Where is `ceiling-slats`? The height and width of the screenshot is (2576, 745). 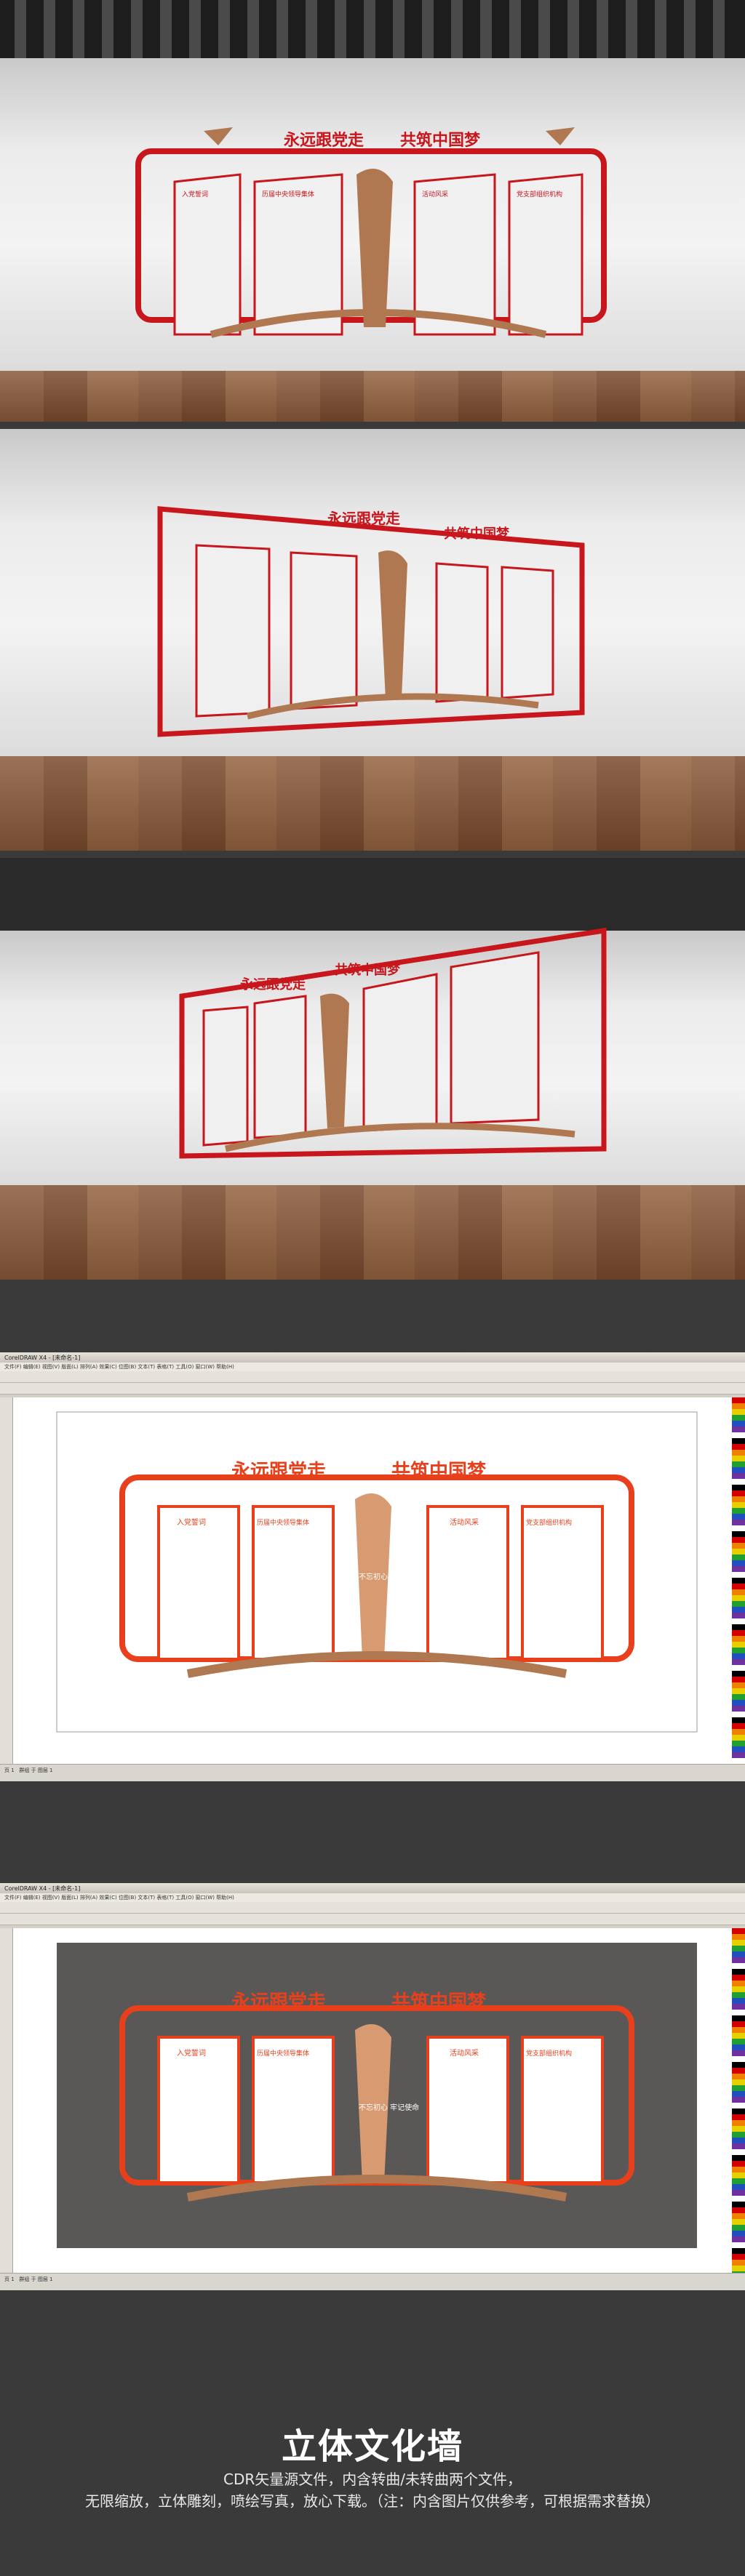 ceiling-slats is located at coordinates (372, 29).